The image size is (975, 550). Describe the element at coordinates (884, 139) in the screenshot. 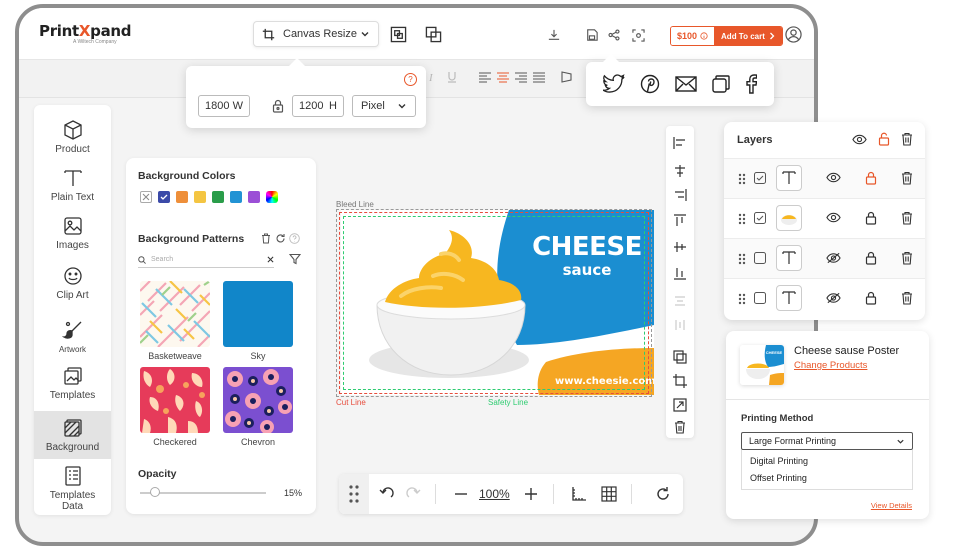

I see `unlock-icon` at that location.